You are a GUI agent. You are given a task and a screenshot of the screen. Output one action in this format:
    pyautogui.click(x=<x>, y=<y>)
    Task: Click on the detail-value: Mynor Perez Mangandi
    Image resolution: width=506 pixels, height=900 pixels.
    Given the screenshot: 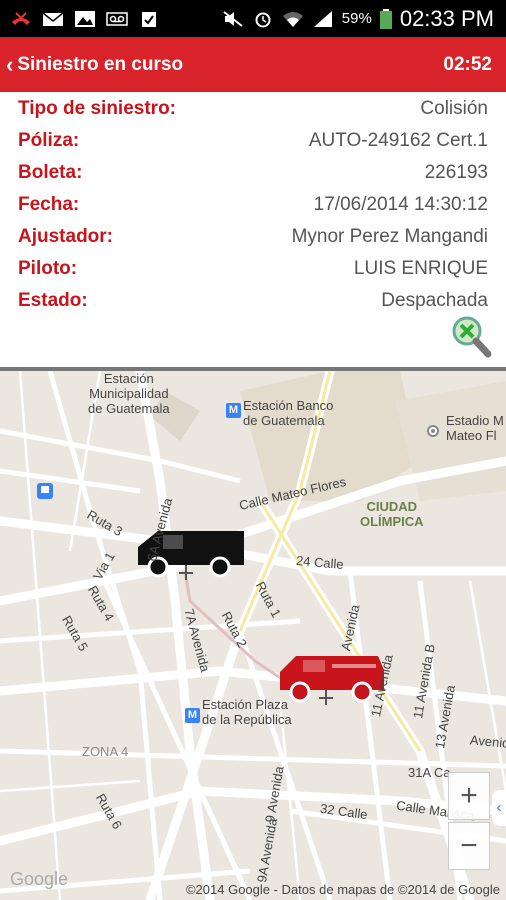 What is the action you would take?
    pyautogui.click(x=389, y=236)
    